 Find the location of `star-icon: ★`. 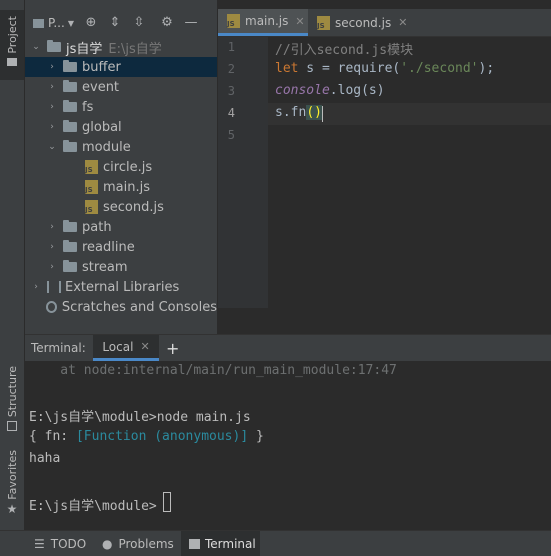

star-icon: ★ is located at coordinates (12, 508).